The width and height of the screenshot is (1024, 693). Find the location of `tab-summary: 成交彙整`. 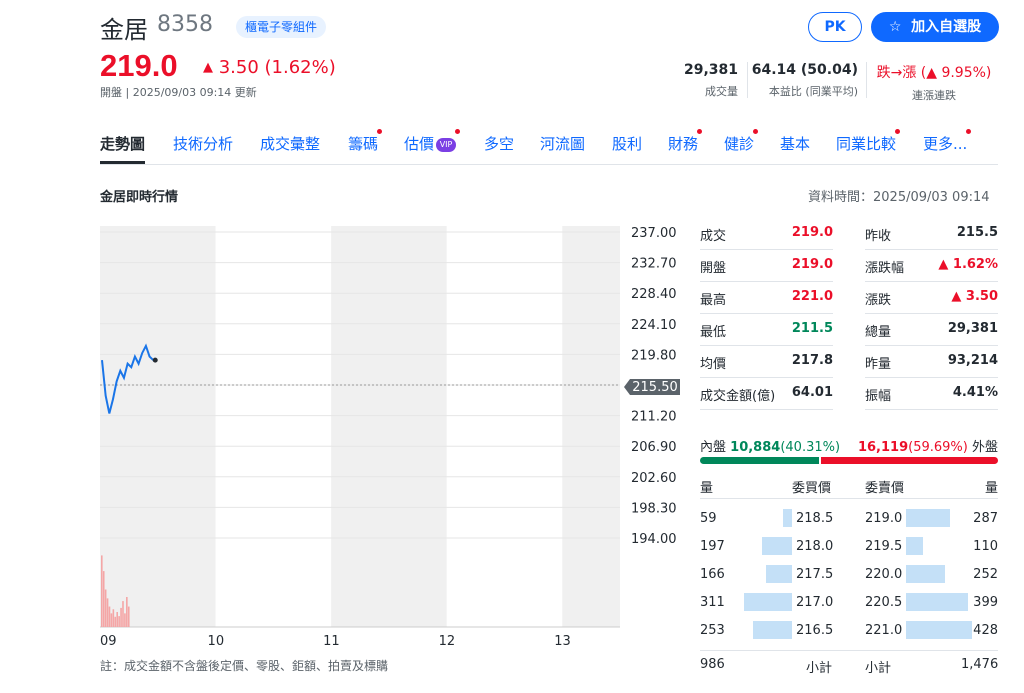

tab-summary: 成交彙整 is located at coordinates (290, 148).